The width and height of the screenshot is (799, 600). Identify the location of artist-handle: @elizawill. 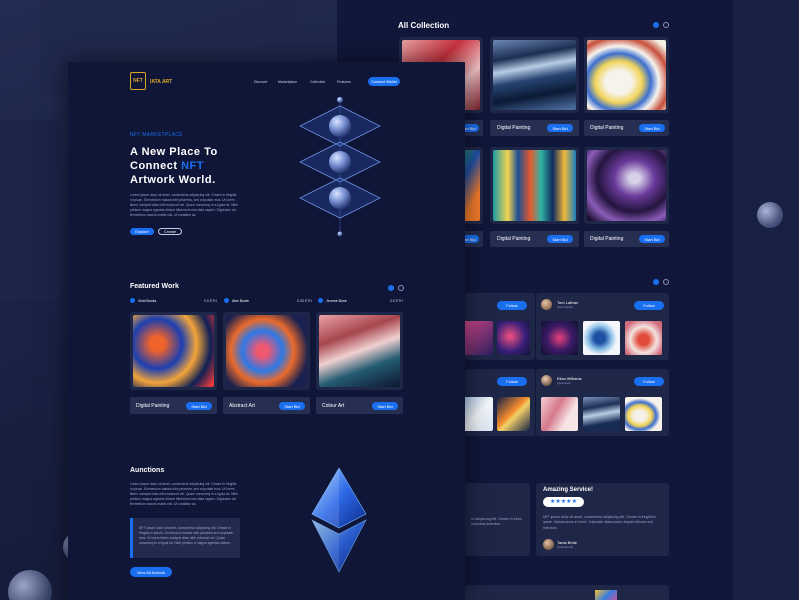
(564, 383).